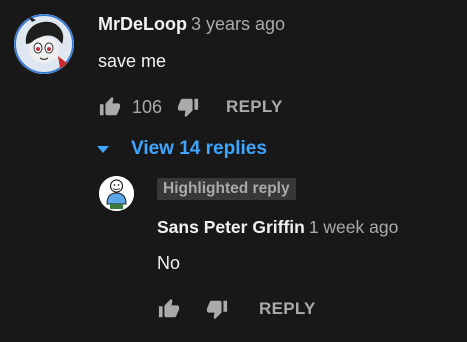 The width and height of the screenshot is (467, 342). I want to click on comment-author-line: MrDeLoop 3 years ago, so click(191, 24).